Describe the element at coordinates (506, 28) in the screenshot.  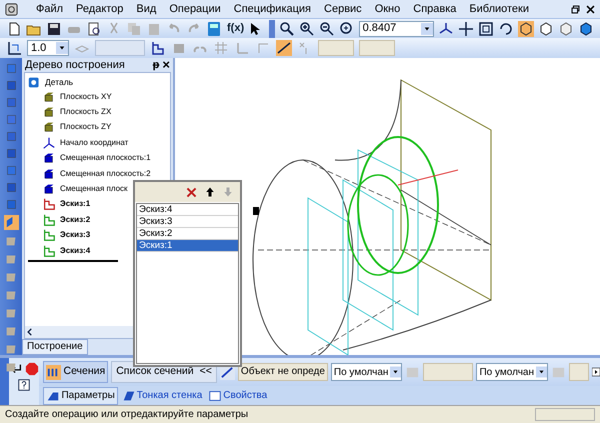
I see `rotate-icon` at that location.